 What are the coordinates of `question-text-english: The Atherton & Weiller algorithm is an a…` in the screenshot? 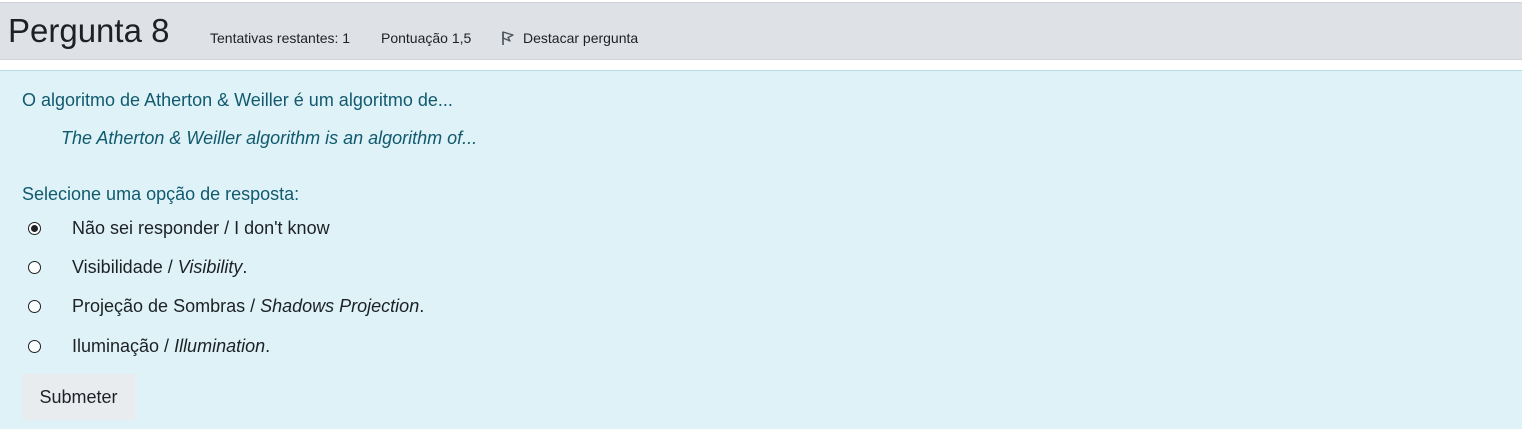 It's located at (269, 138).